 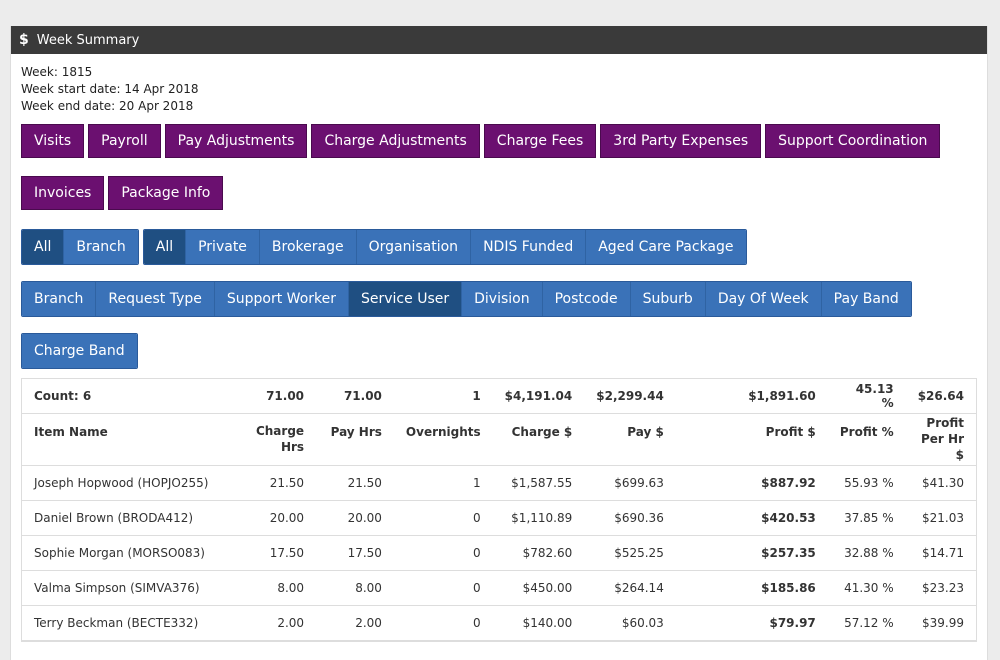 What do you see at coordinates (165, 247) in the screenshot?
I see `filter-all-funding: All` at bounding box center [165, 247].